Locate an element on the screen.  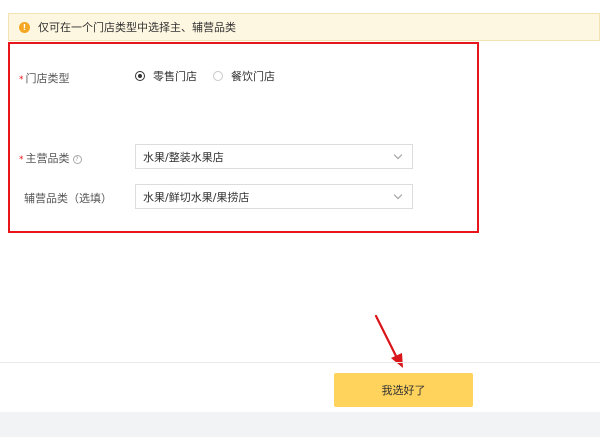
question-circle-icon: ? is located at coordinates (77, 159).